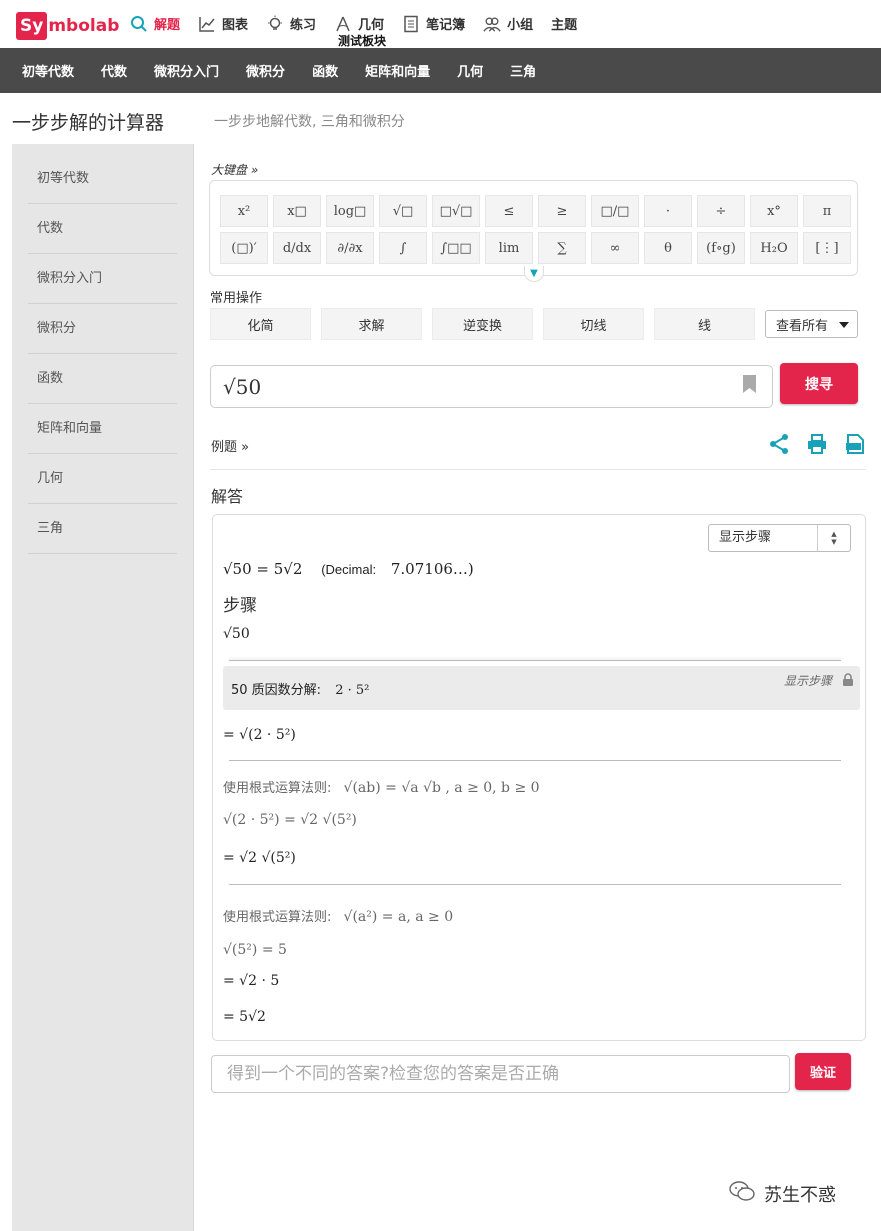 The image size is (881, 1231). Describe the element at coordinates (343, 24) in the screenshot. I see `compass-icon` at that location.